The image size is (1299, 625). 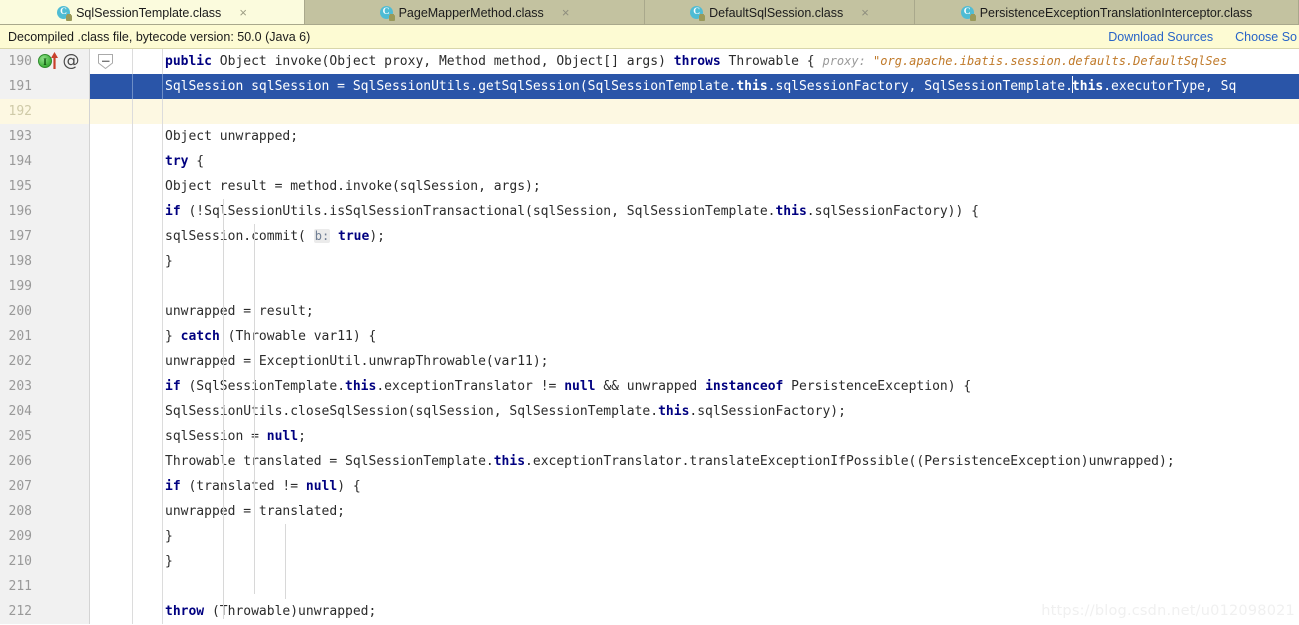 What do you see at coordinates (1160, 37) in the screenshot?
I see `download-sources-link: Download Sources` at bounding box center [1160, 37].